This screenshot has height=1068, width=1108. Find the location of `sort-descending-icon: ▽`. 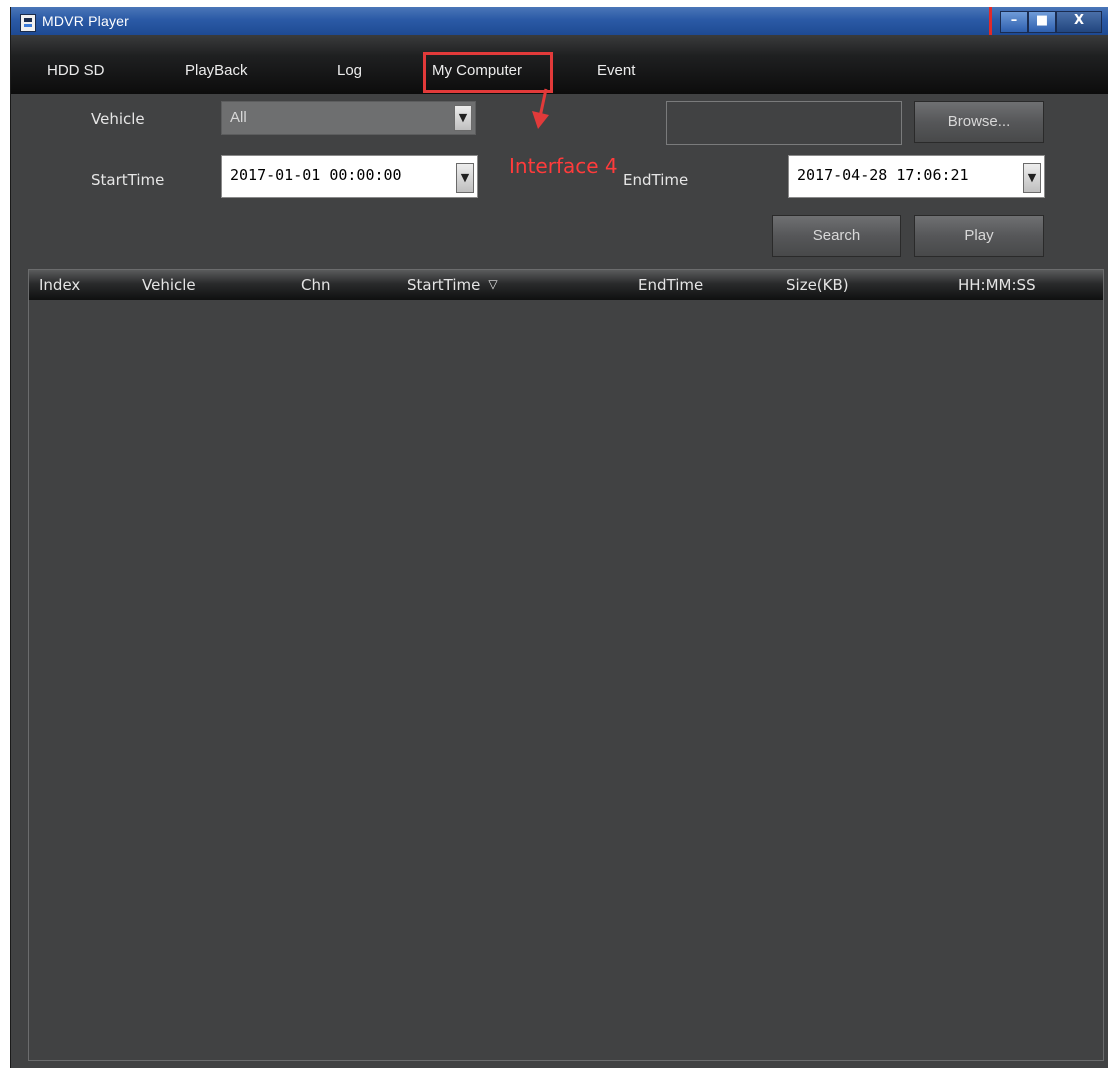

sort-descending-icon: ▽ is located at coordinates (493, 284).